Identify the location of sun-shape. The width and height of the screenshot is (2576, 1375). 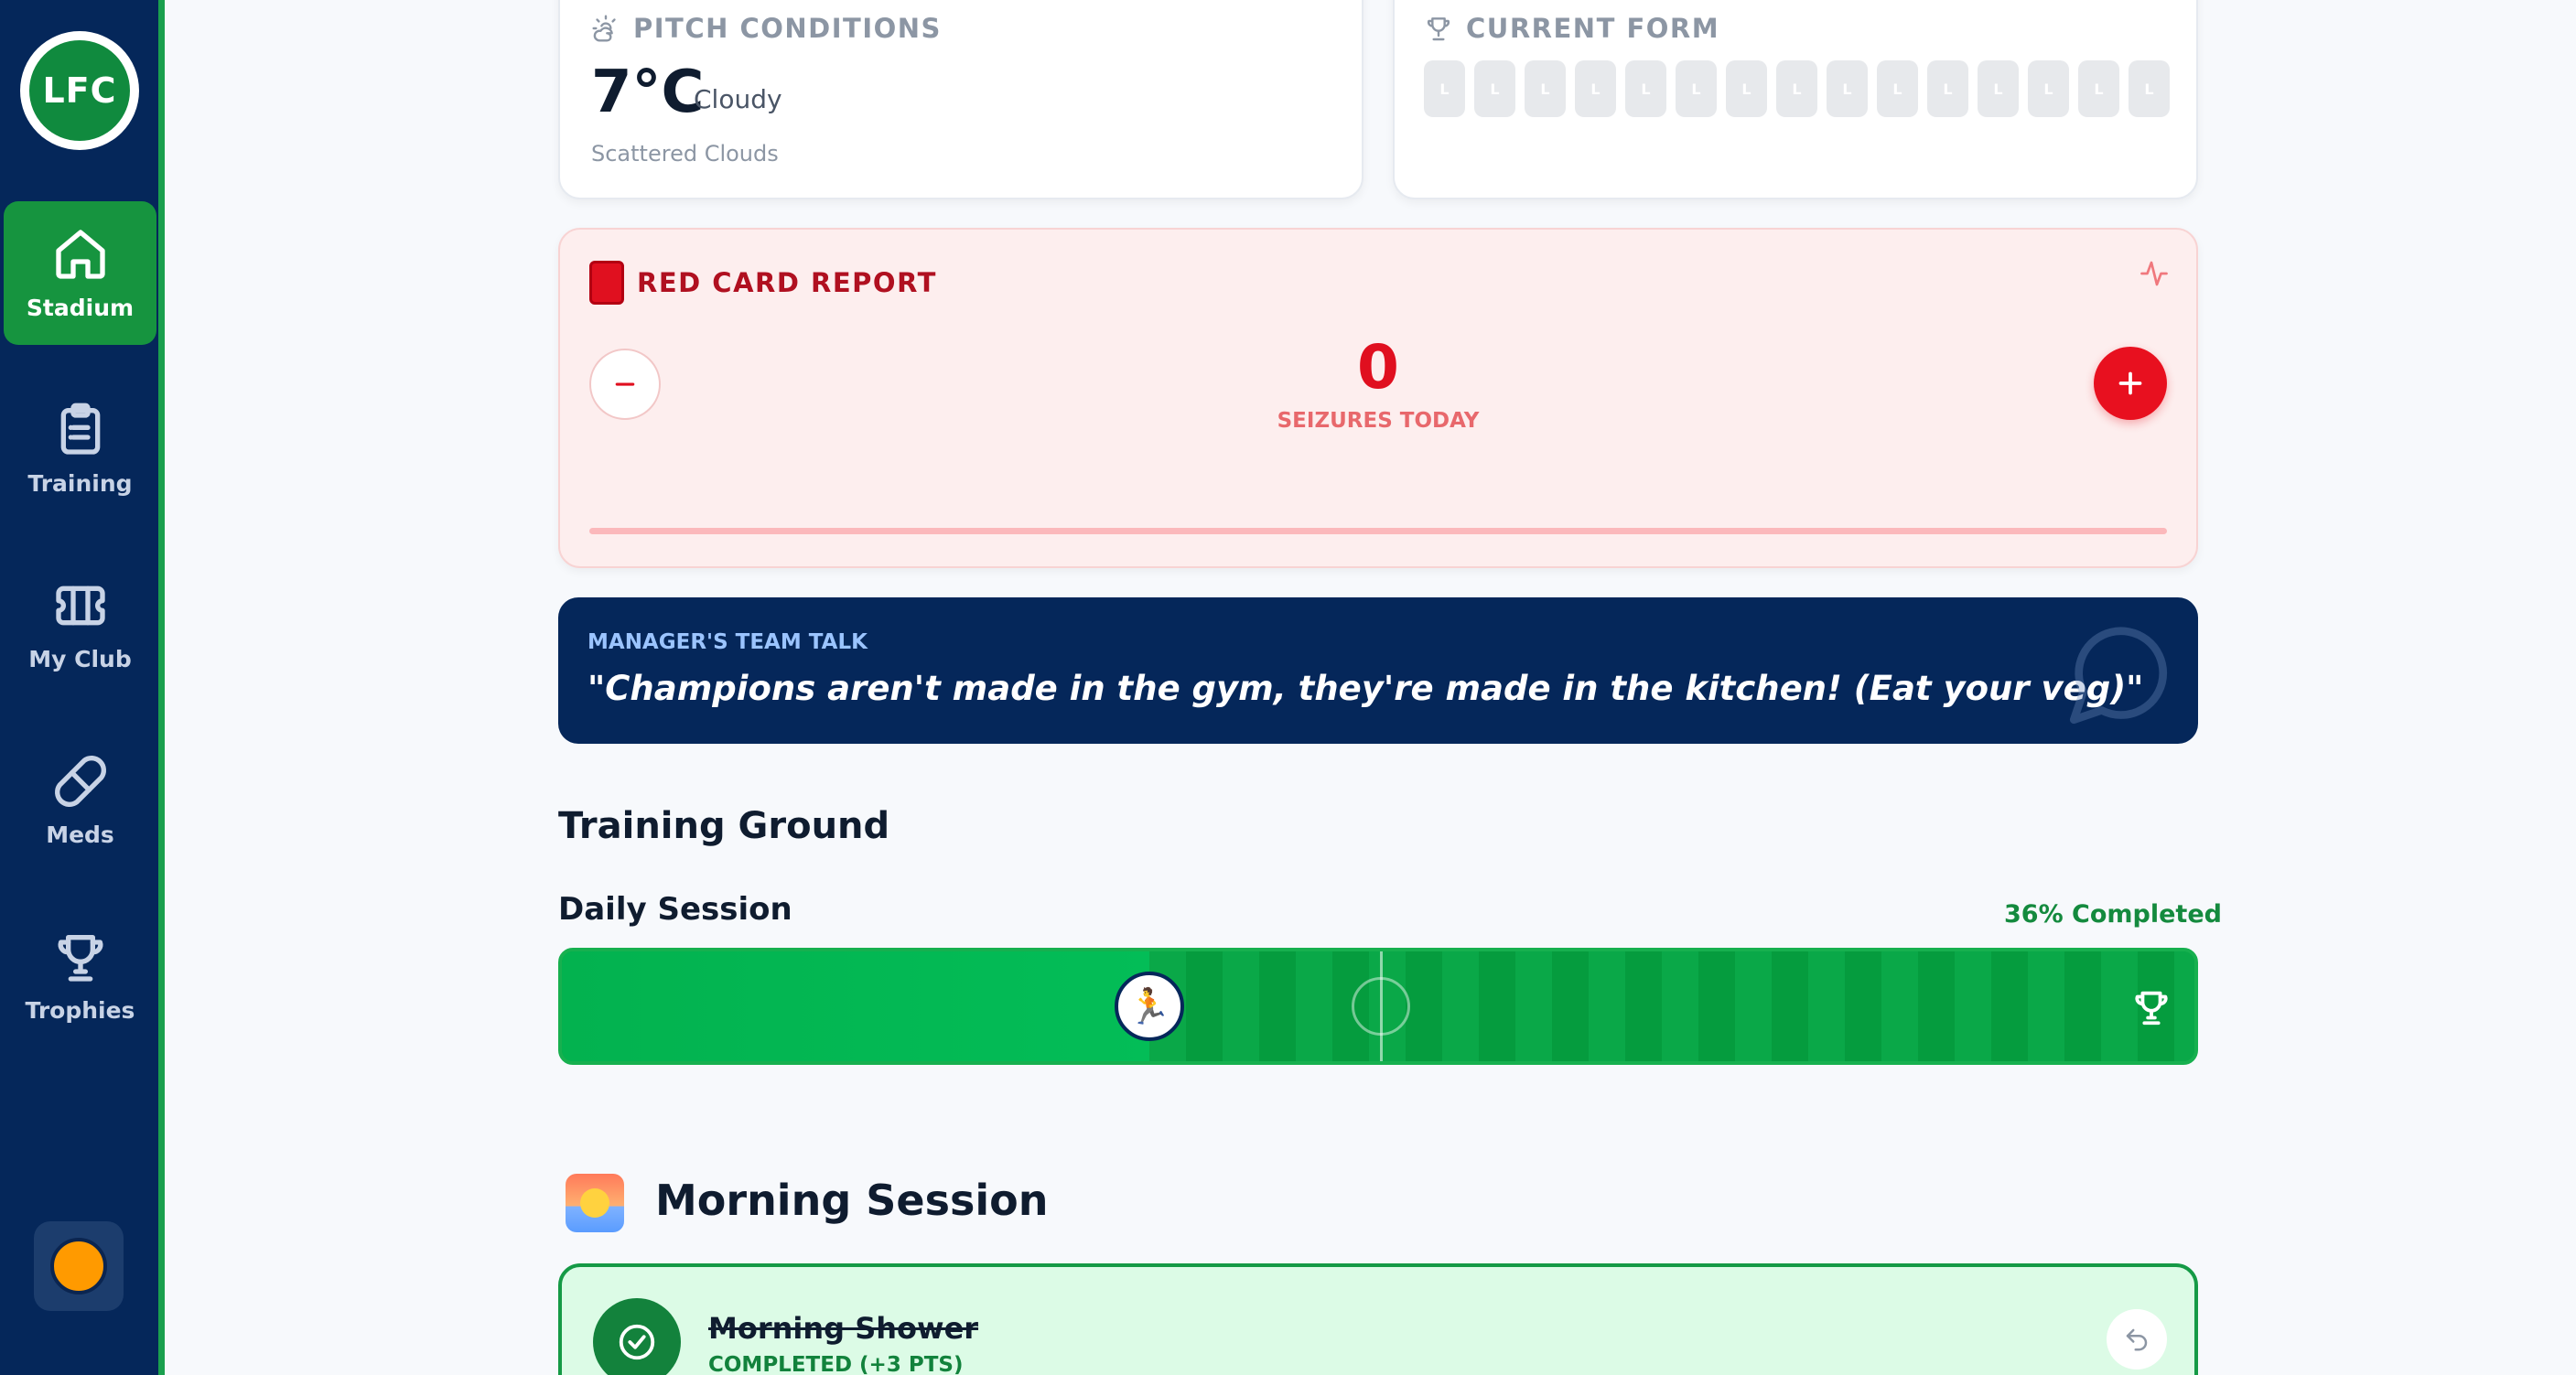
(594, 1203).